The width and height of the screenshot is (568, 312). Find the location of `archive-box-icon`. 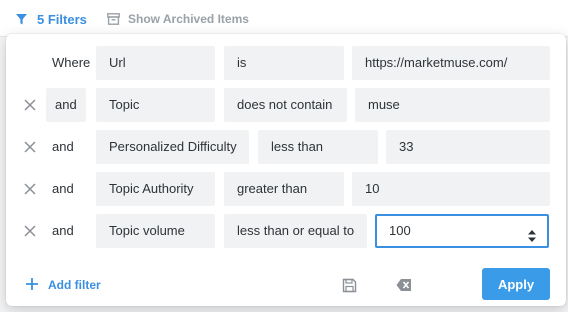

archive-box-icon is located at coordinates (113, 19).